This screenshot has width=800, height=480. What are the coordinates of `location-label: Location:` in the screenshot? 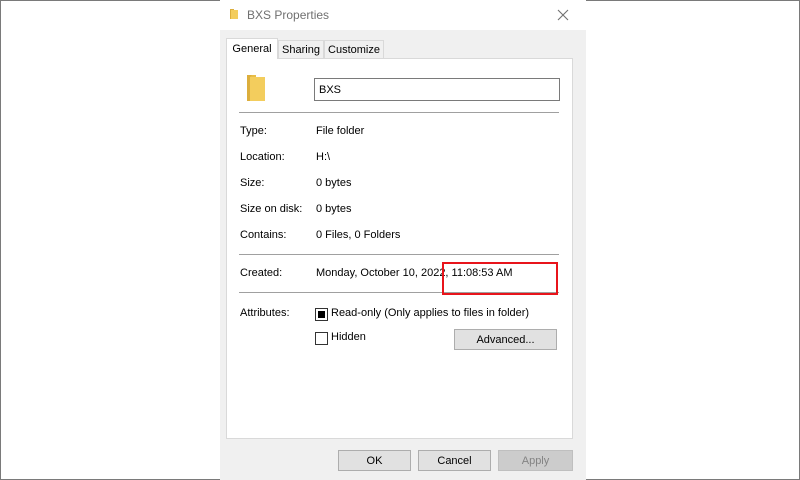 It's located at (262, 157).